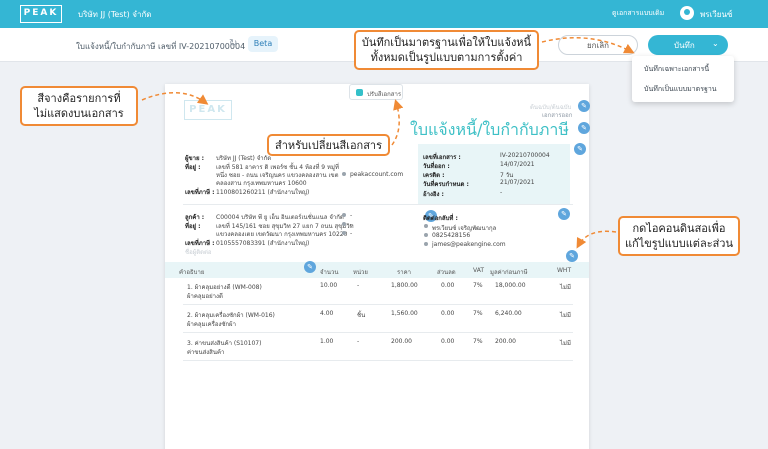  Describe the element at coordinates (489, 129) in the screenshot. I see `document-title: ใบแจ้งหนี้/ใบกำกับภาษี` at that location.